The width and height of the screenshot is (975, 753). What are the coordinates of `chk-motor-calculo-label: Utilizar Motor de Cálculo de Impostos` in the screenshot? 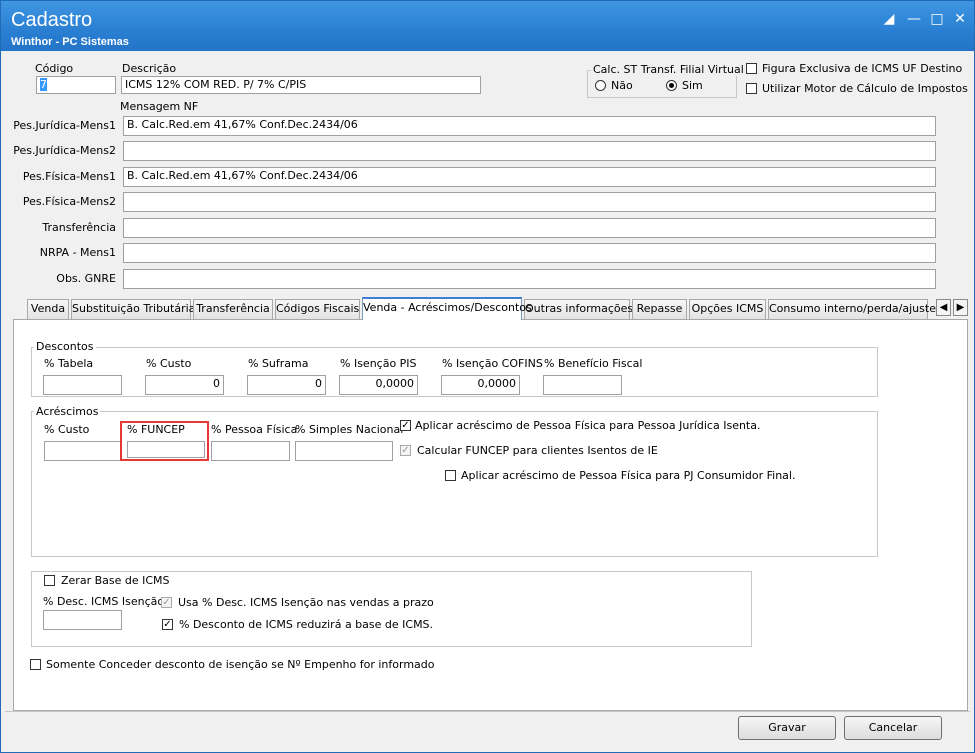 It's located at (865, 88).